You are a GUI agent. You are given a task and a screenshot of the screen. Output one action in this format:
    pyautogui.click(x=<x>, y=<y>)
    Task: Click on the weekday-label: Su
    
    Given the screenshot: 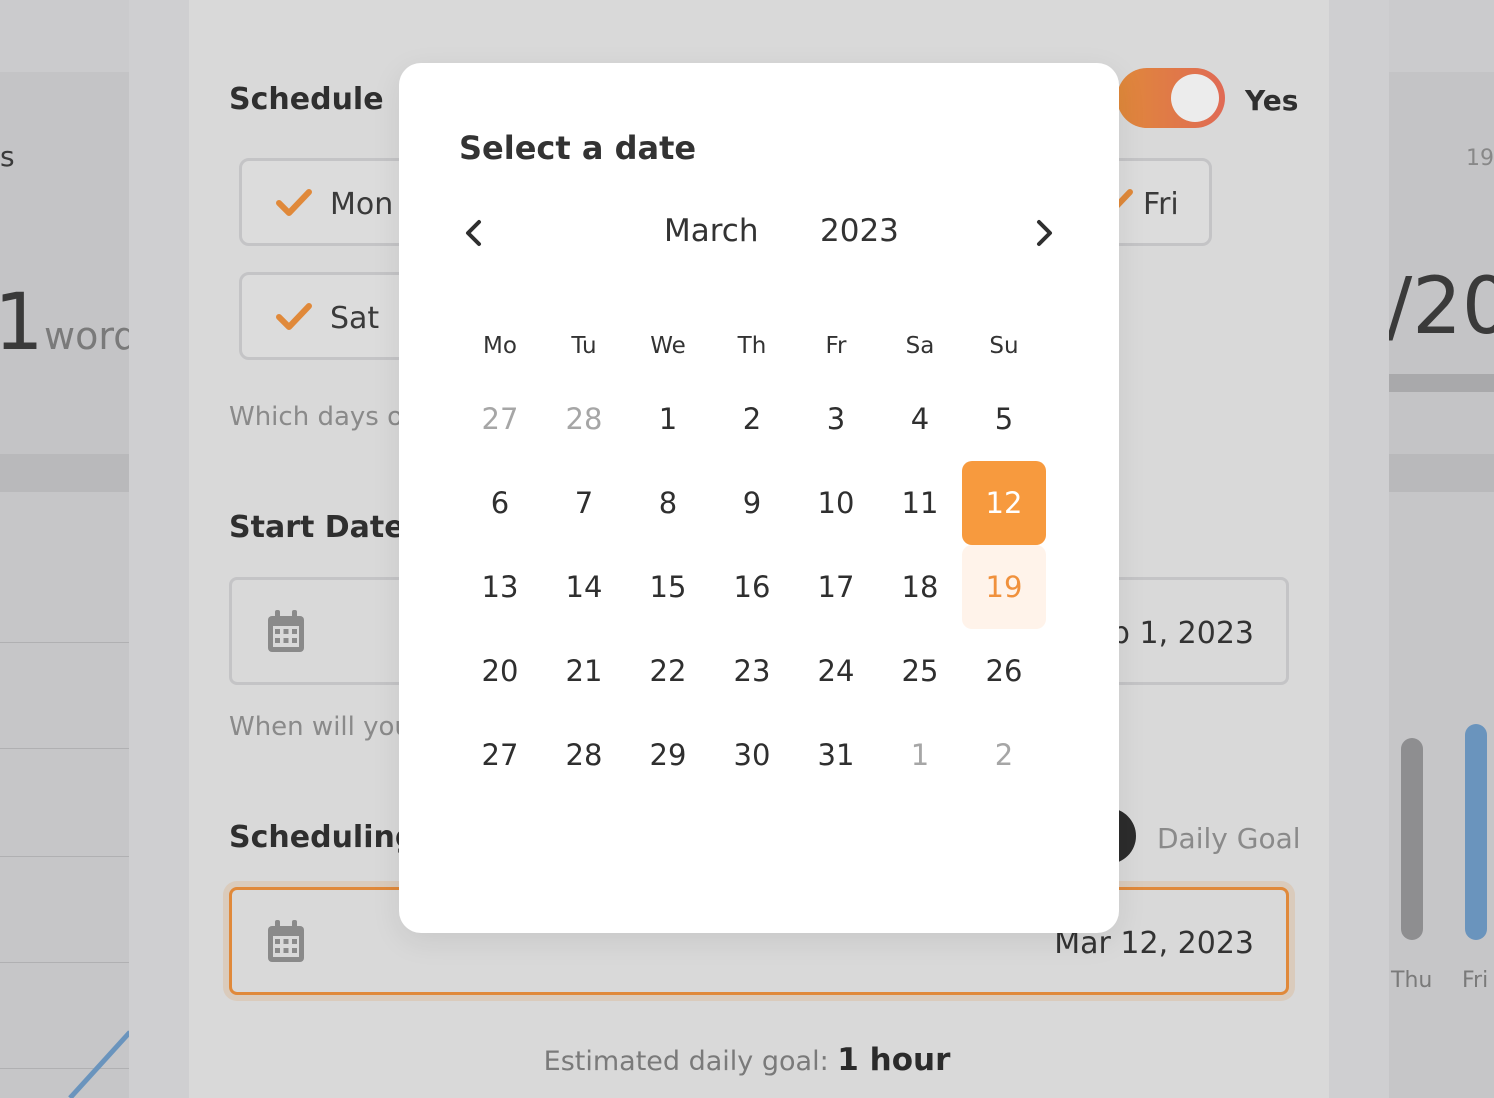 What is the action you would take?
    pyautogui.click(x=1004, y=346)
    